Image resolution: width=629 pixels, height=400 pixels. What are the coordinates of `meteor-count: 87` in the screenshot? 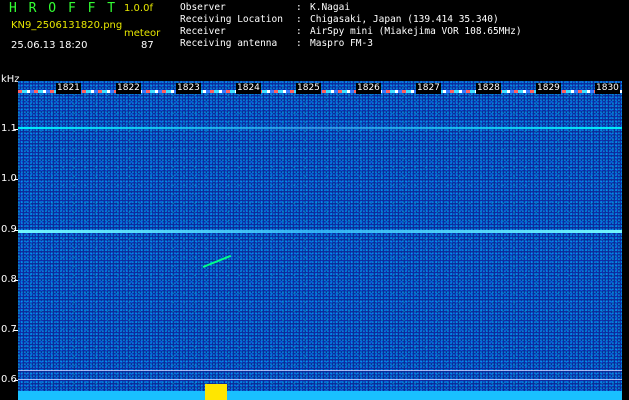 It's located at (147, 45).